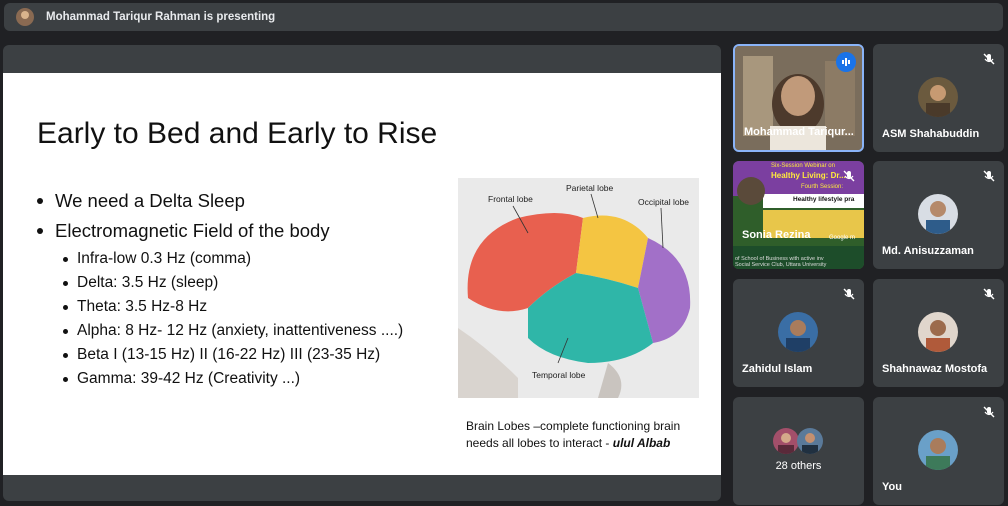 This screenshot has width=1008, height=506. Describe the element at coordinates (663, 202) in the screenshot. I see `occipital-lobe-label: Occipital lobe` at that location.